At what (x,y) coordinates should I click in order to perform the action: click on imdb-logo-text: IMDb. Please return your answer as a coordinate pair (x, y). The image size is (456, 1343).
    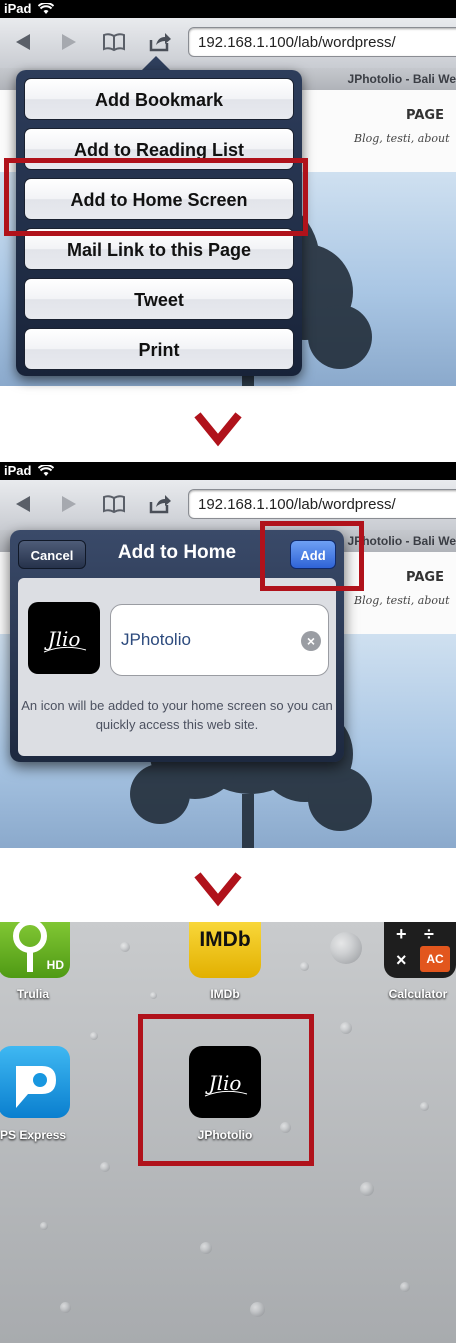
    Looking at the image, I should click on (225, 939).